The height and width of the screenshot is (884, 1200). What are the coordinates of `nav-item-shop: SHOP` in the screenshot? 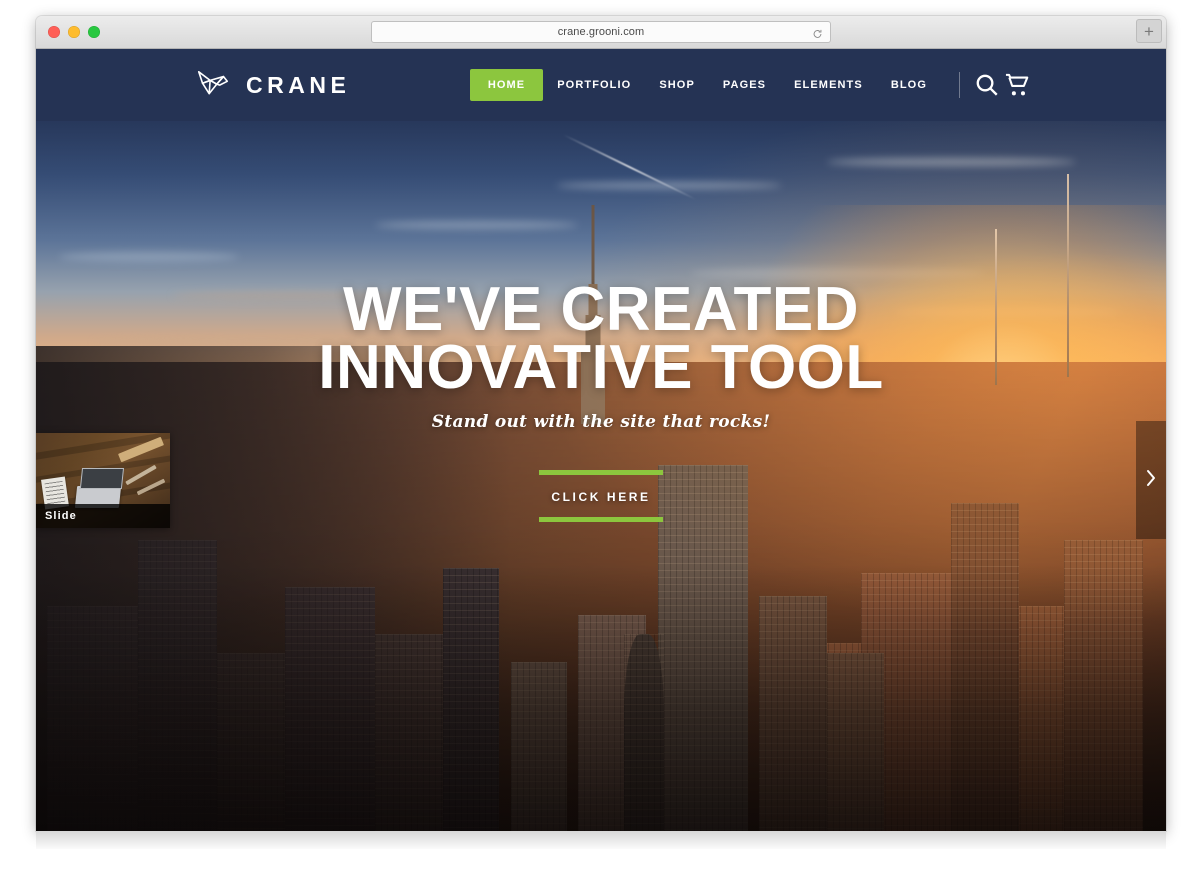 It's located at (677, 85).